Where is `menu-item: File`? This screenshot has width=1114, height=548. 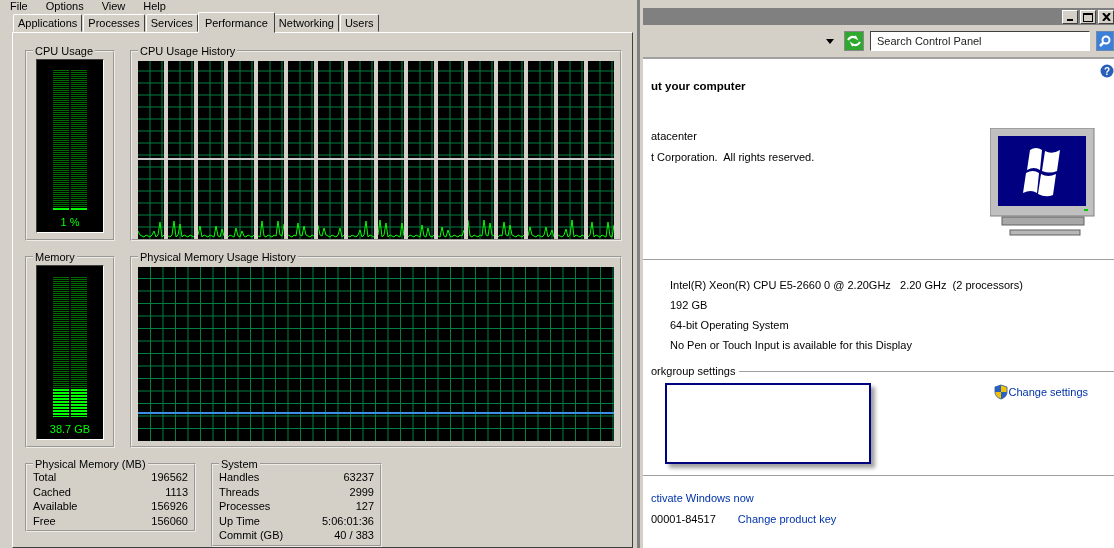
menu-item: File is located at coordinates (19, 6).